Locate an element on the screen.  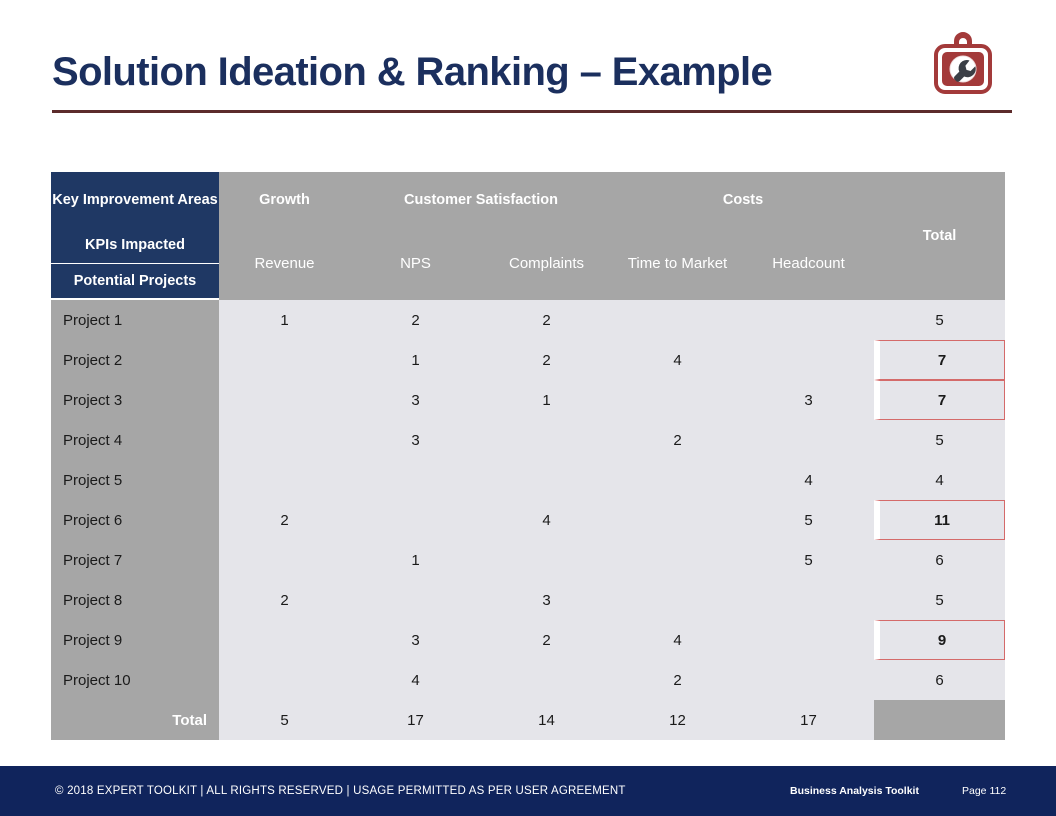
header-group-costs: Costs is located at coordinates (743, 200).